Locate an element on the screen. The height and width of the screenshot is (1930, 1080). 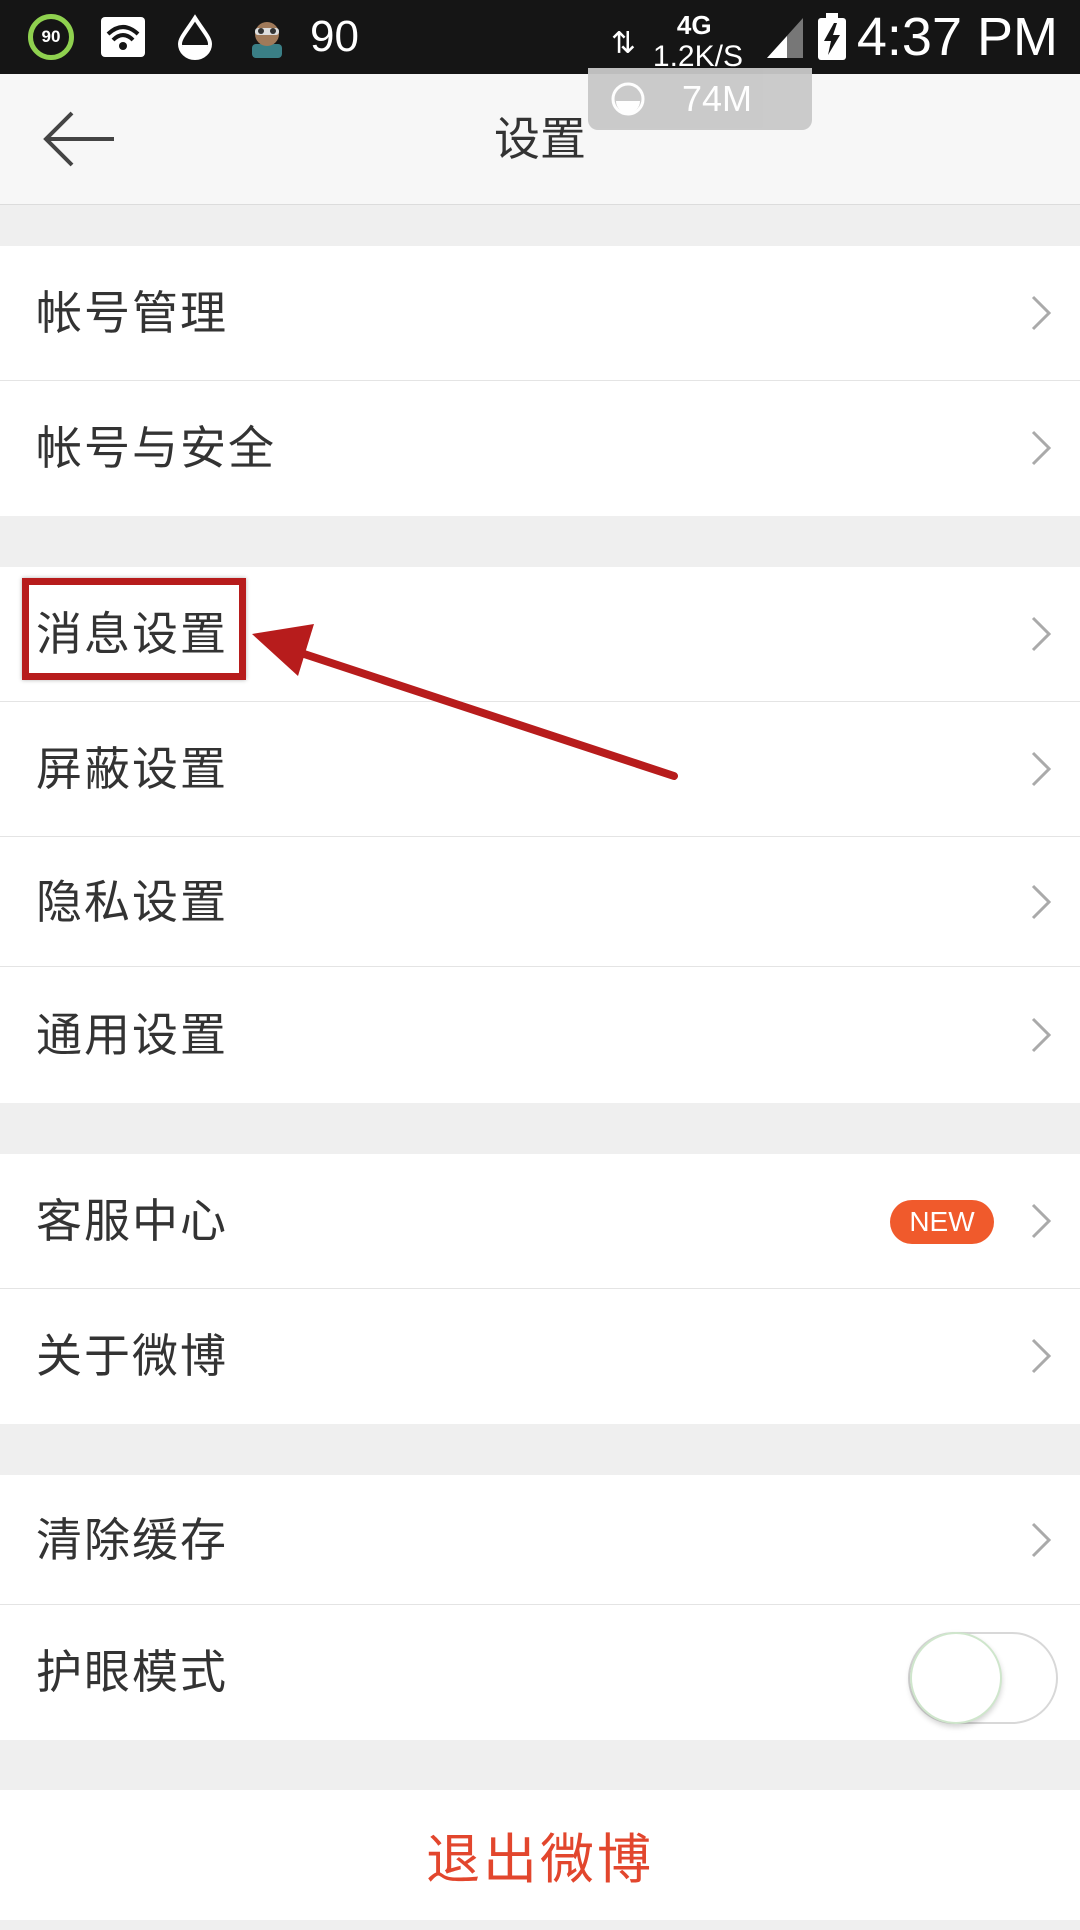
avatar-icon is located at coordinates (267, 40).